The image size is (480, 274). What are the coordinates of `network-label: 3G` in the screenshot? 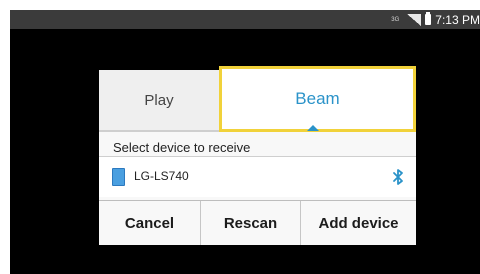 It's located at (395, 19).